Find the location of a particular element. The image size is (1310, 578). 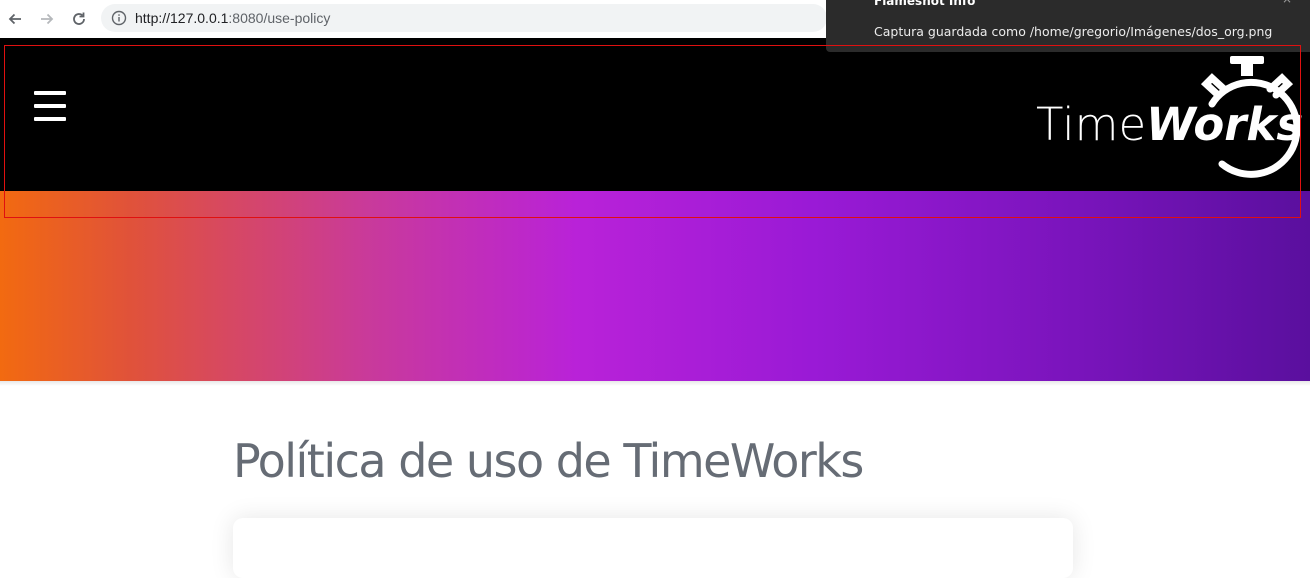

url-text: http://127.0.0.1:8080/use-policy is located at coordinates (232, 18).